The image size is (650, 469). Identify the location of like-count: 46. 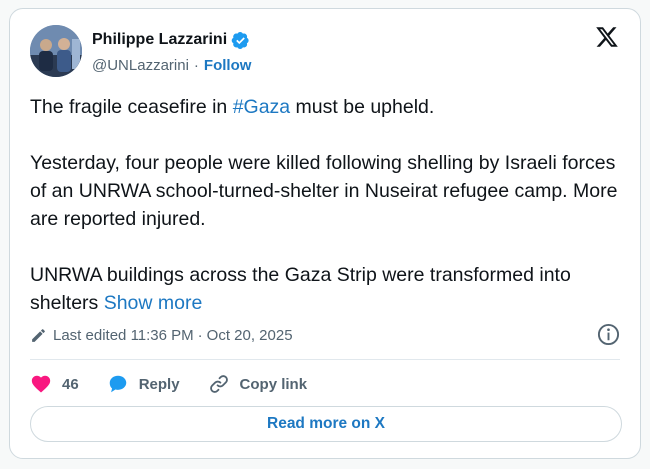
(70, 384).